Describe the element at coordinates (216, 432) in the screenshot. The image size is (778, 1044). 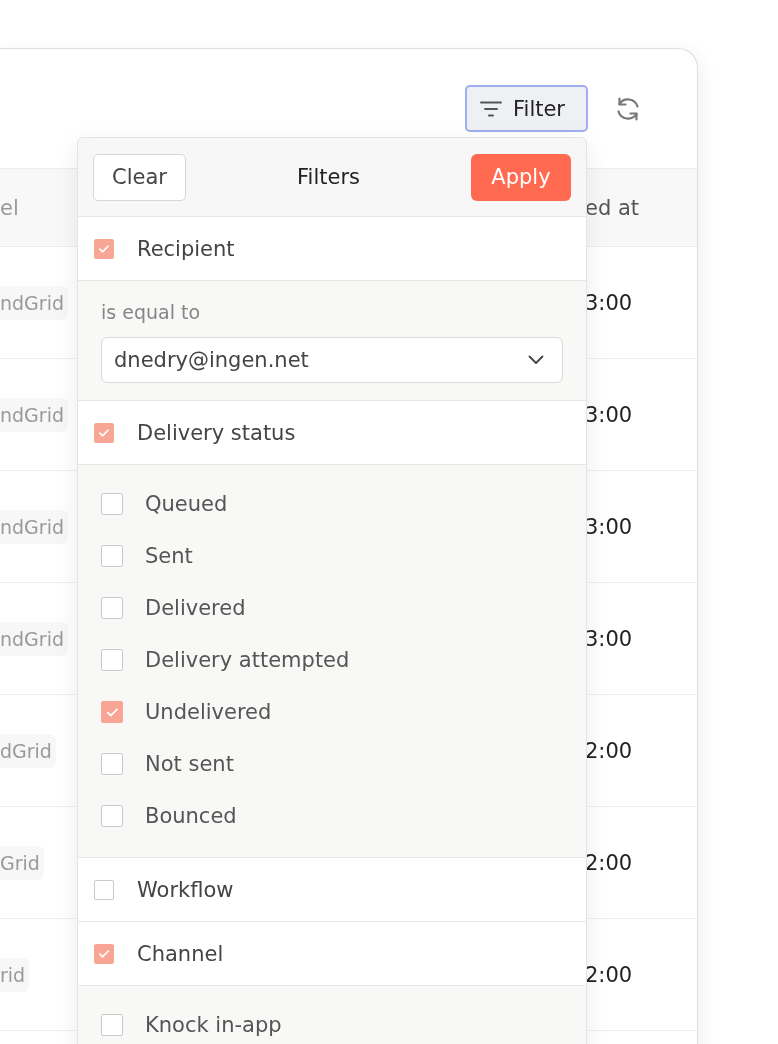
I see `filter-label: Delivery status` at that location.